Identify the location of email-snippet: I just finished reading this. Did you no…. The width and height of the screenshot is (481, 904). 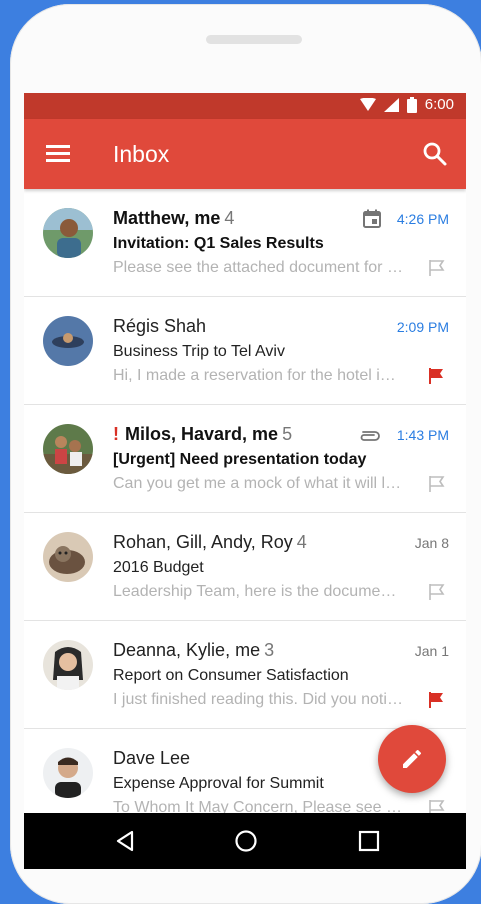
(258, 699).